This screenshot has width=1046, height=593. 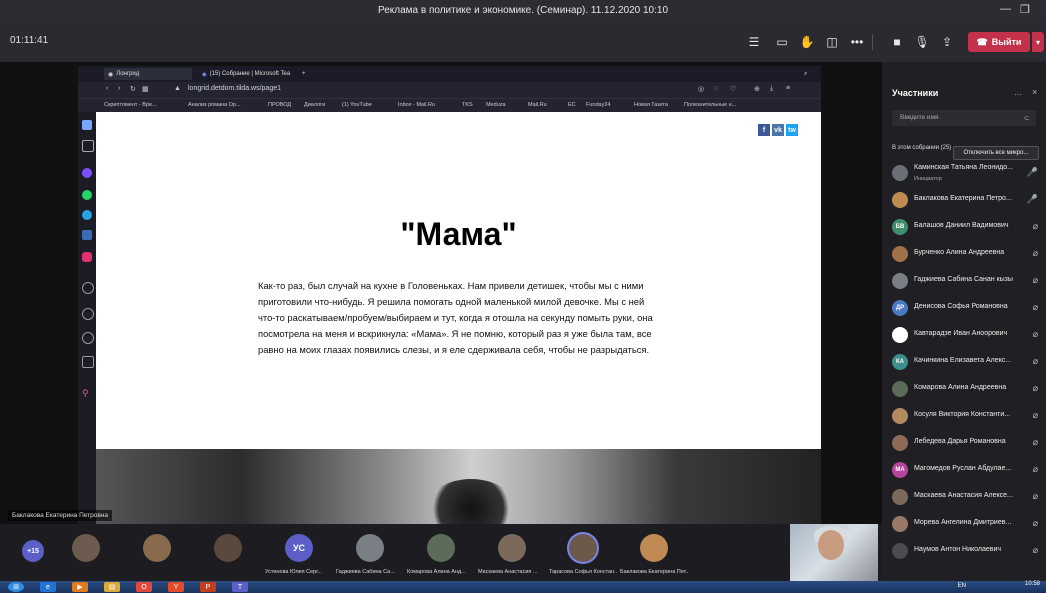 I want to click on mic-icon: 🎙, so click(x=922, y=42).